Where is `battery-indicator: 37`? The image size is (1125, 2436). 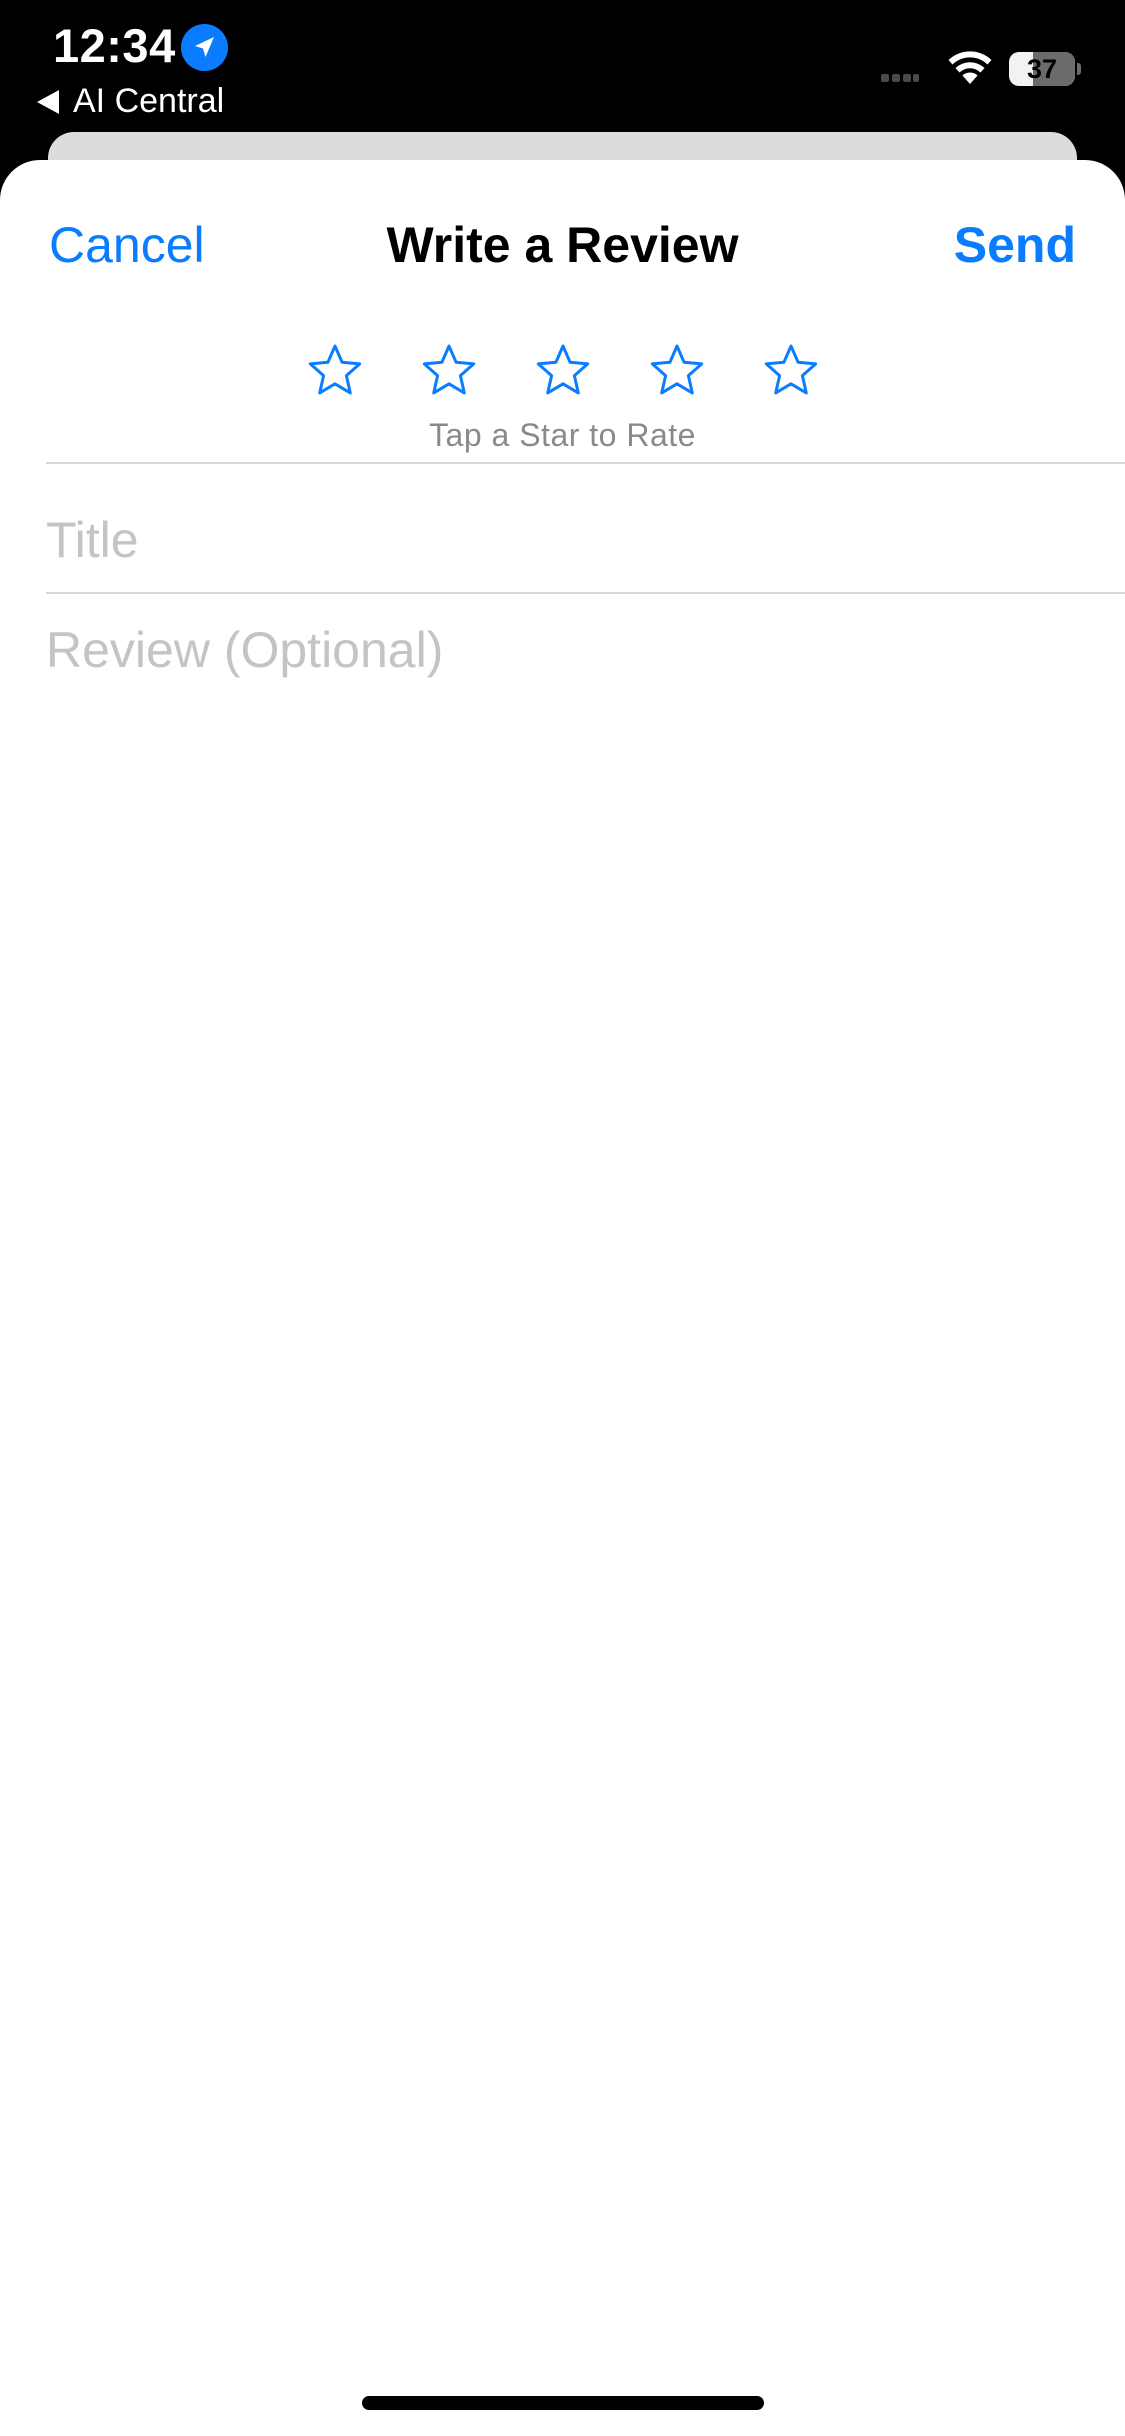 battery-indicator: 37 is located at coordinates (1045, 69).